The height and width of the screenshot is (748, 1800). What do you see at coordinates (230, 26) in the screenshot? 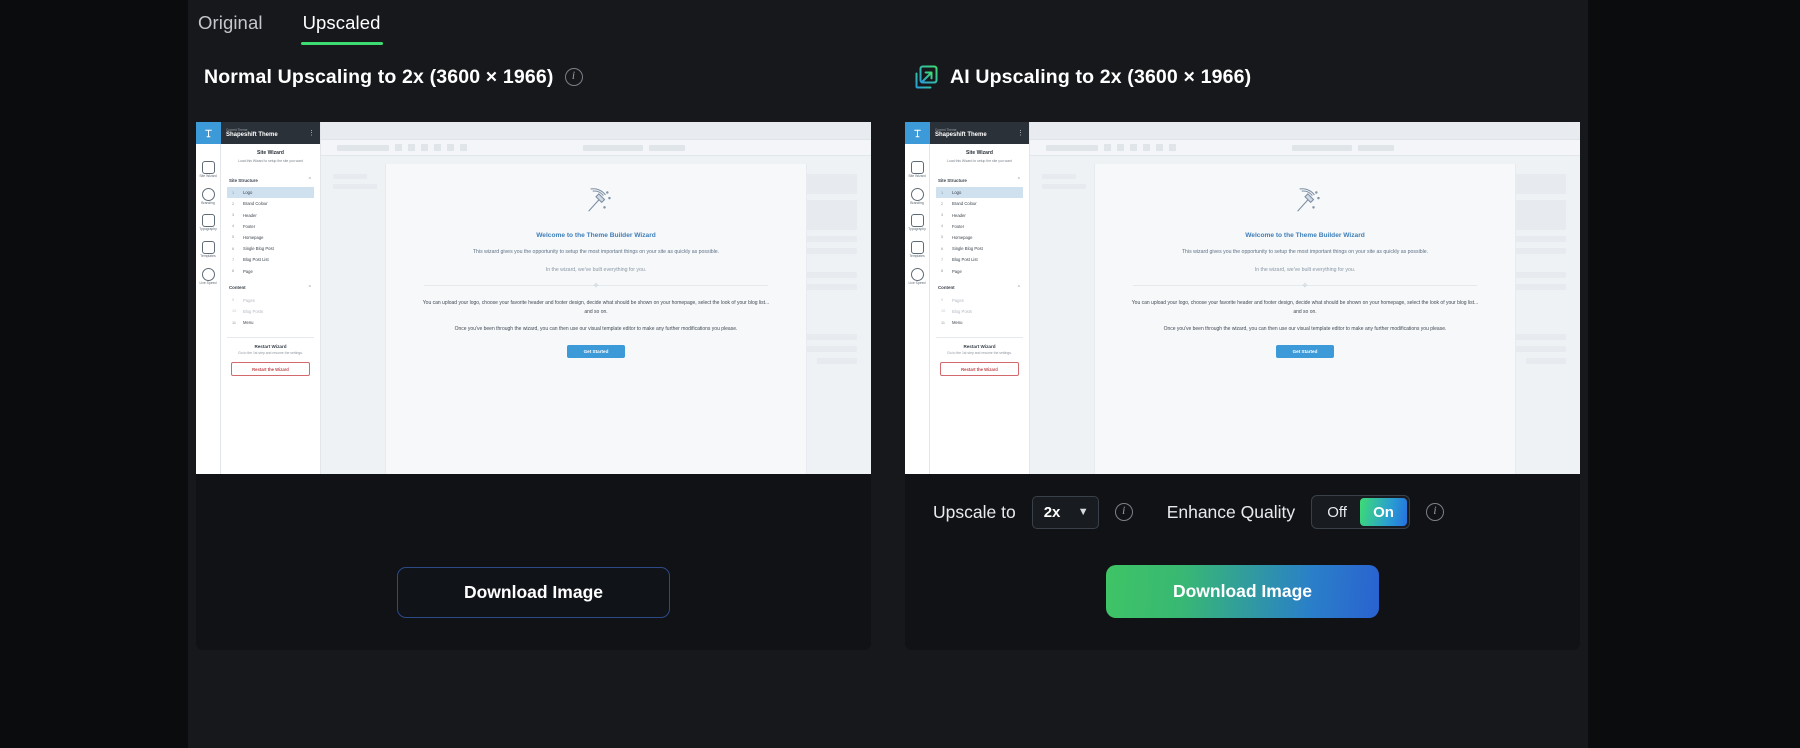
I see `tab-original: Original` at bounding box center [230, 26].